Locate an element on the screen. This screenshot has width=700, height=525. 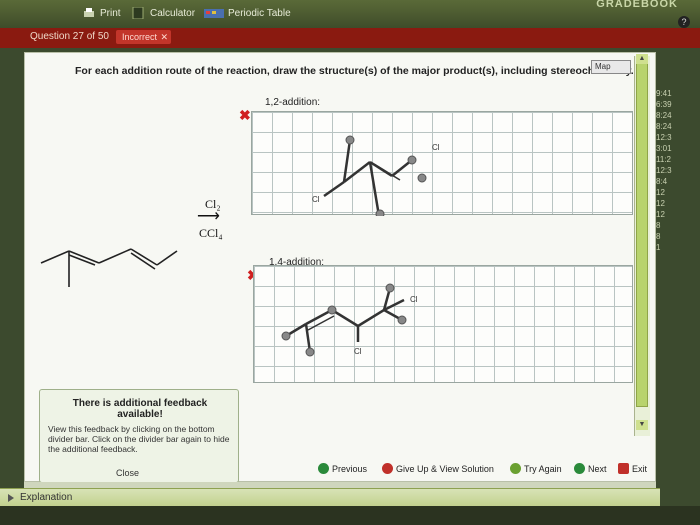
periodic-table-label: Periodic Table is located at coordinates (259, 13).